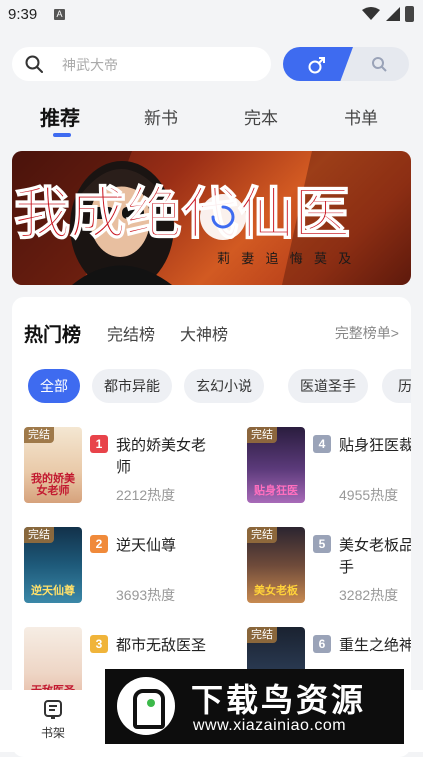 Image resolution: width=423 pixels, height=757 pixels. I want to click on notification-icon: A, so click(59, 14).